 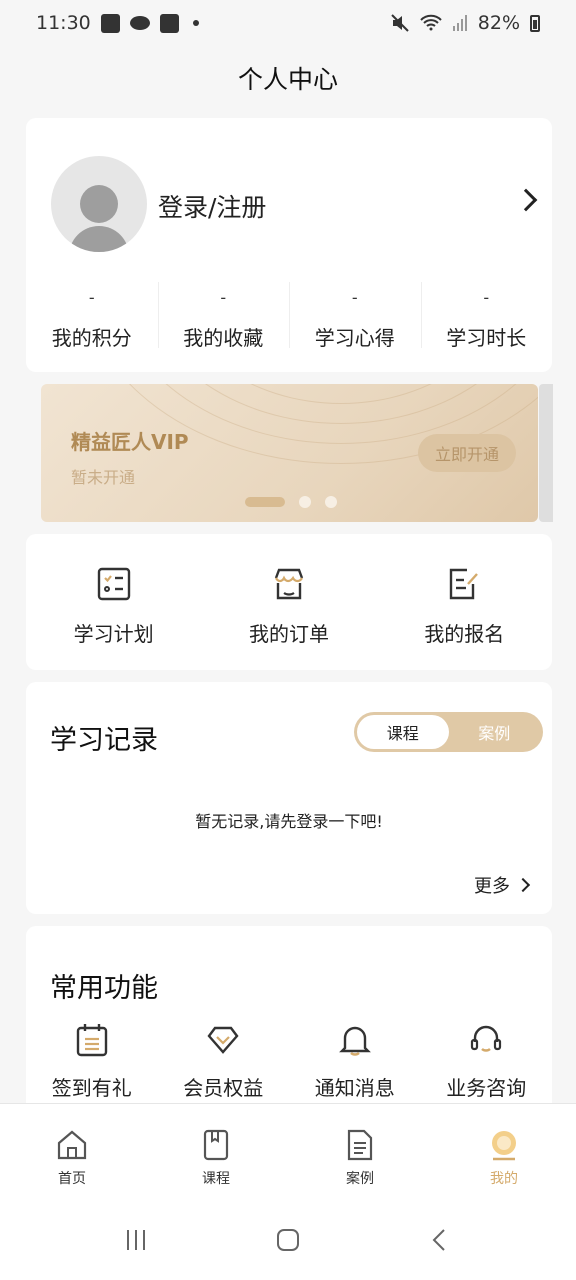 I want to click on function-business-inquiry: 业务咨询, so click(x=487, y=1061).